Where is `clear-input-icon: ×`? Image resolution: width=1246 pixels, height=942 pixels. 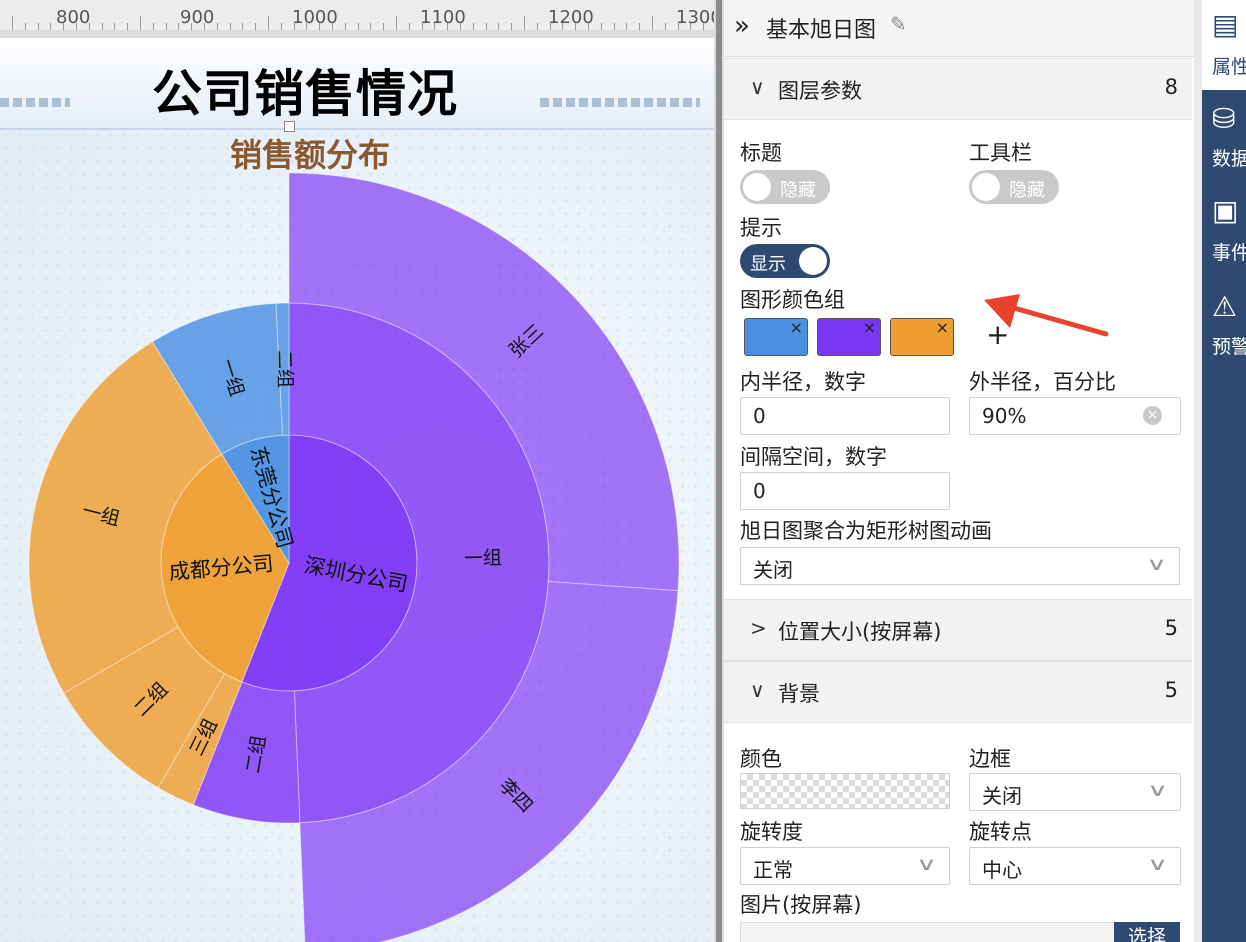 clear-input-icon: × is located at coordinates (1152, 415).